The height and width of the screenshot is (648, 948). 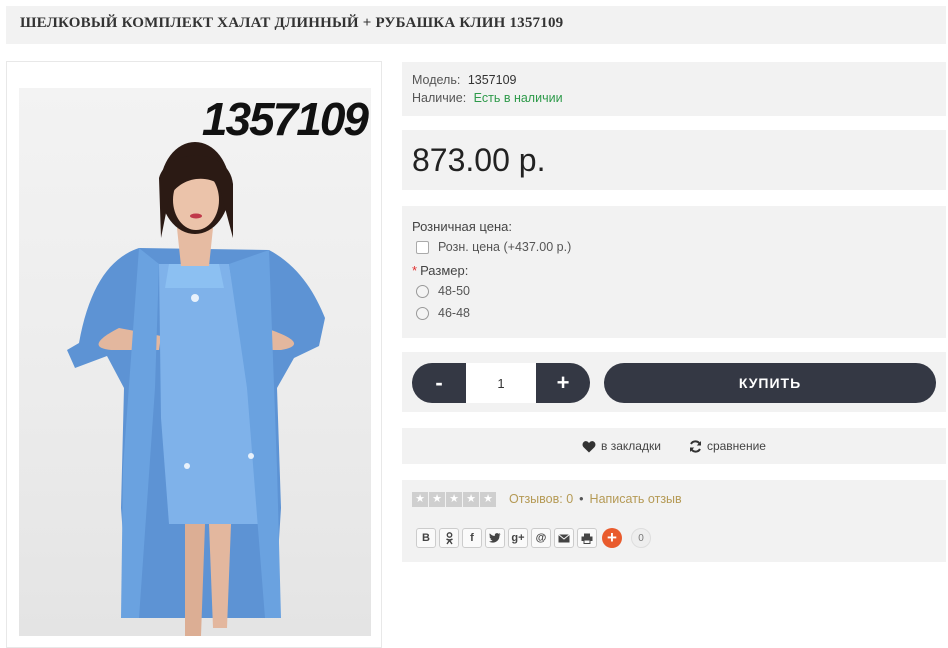 I want to click on quantity-input, so click(x=501, y=383).